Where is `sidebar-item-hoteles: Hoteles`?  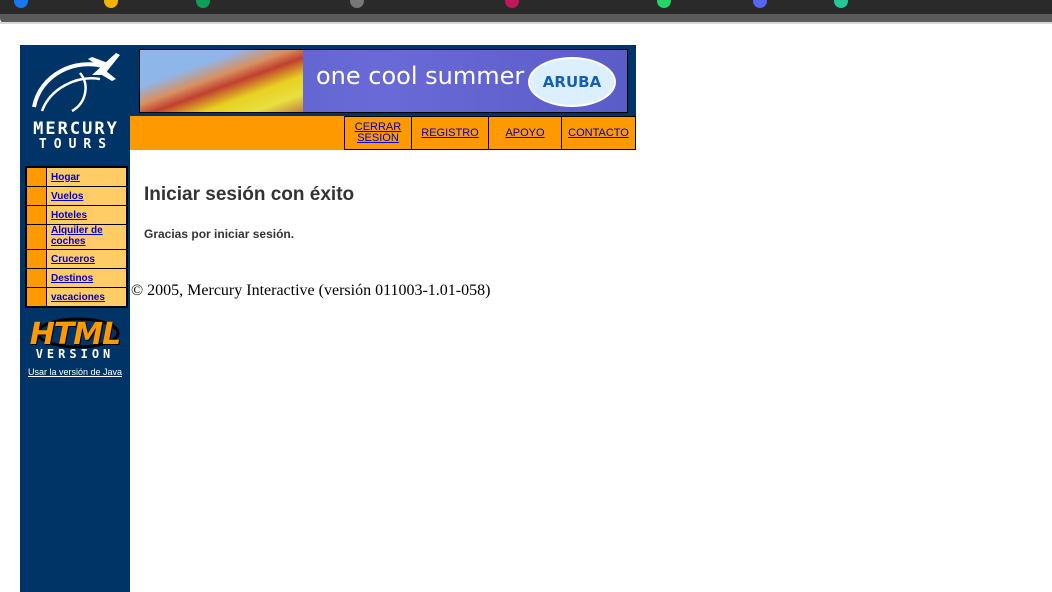 sidebar-item-hoteles: Hoteles is located at coordinates (76, 215).